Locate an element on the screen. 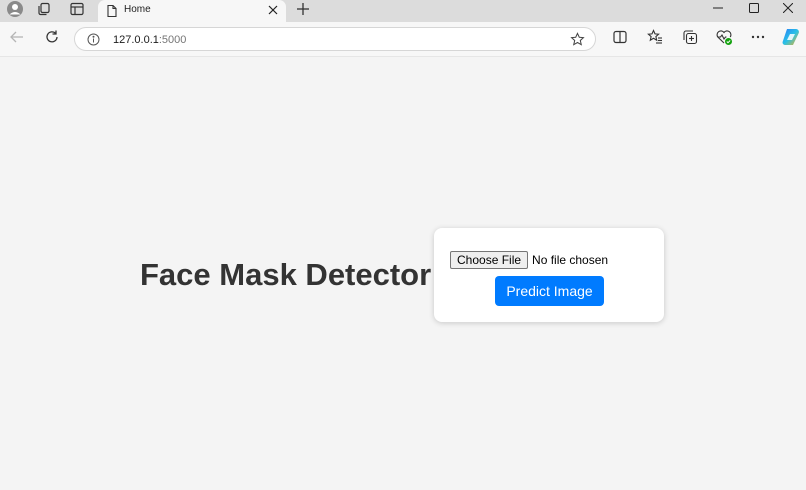 Image resolution: width=806 pixels, height=490 pixels. more-icon is located at coordinates (758, 39).